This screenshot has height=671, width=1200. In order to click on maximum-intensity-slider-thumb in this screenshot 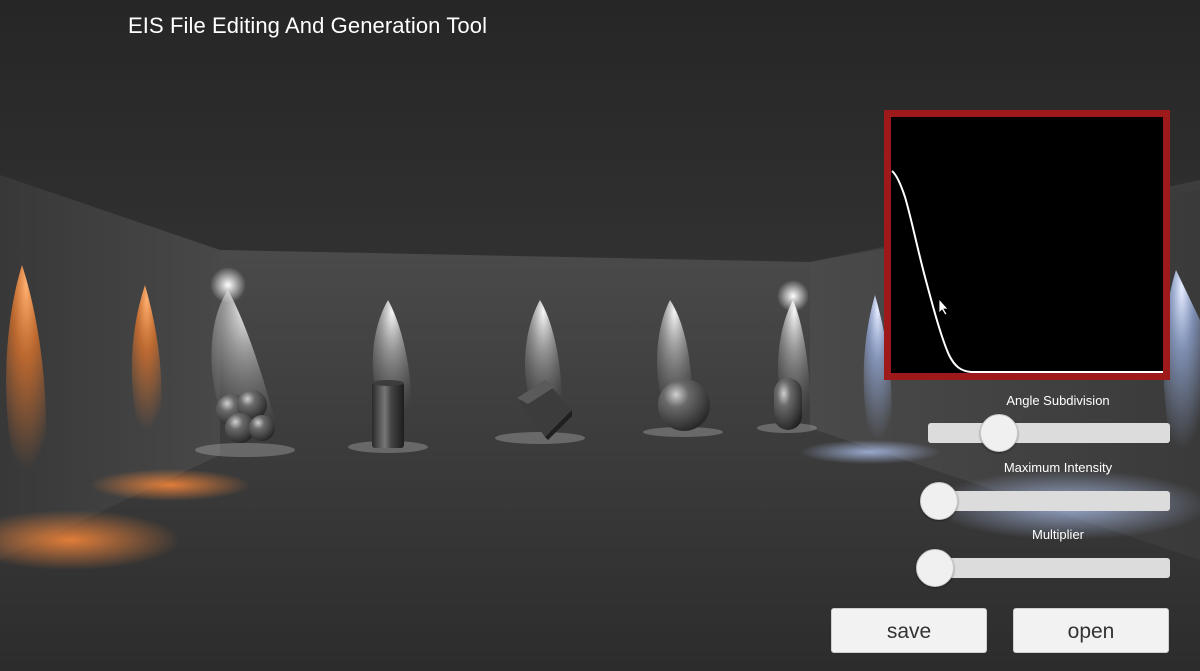, I will do `click(939, 501)`.